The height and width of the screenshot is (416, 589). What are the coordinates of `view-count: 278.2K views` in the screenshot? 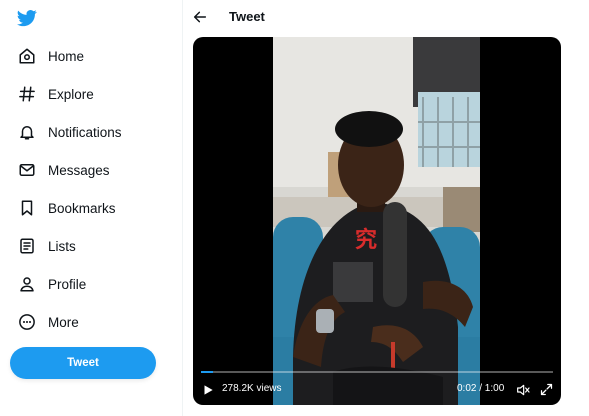 It's located at (252, 388).